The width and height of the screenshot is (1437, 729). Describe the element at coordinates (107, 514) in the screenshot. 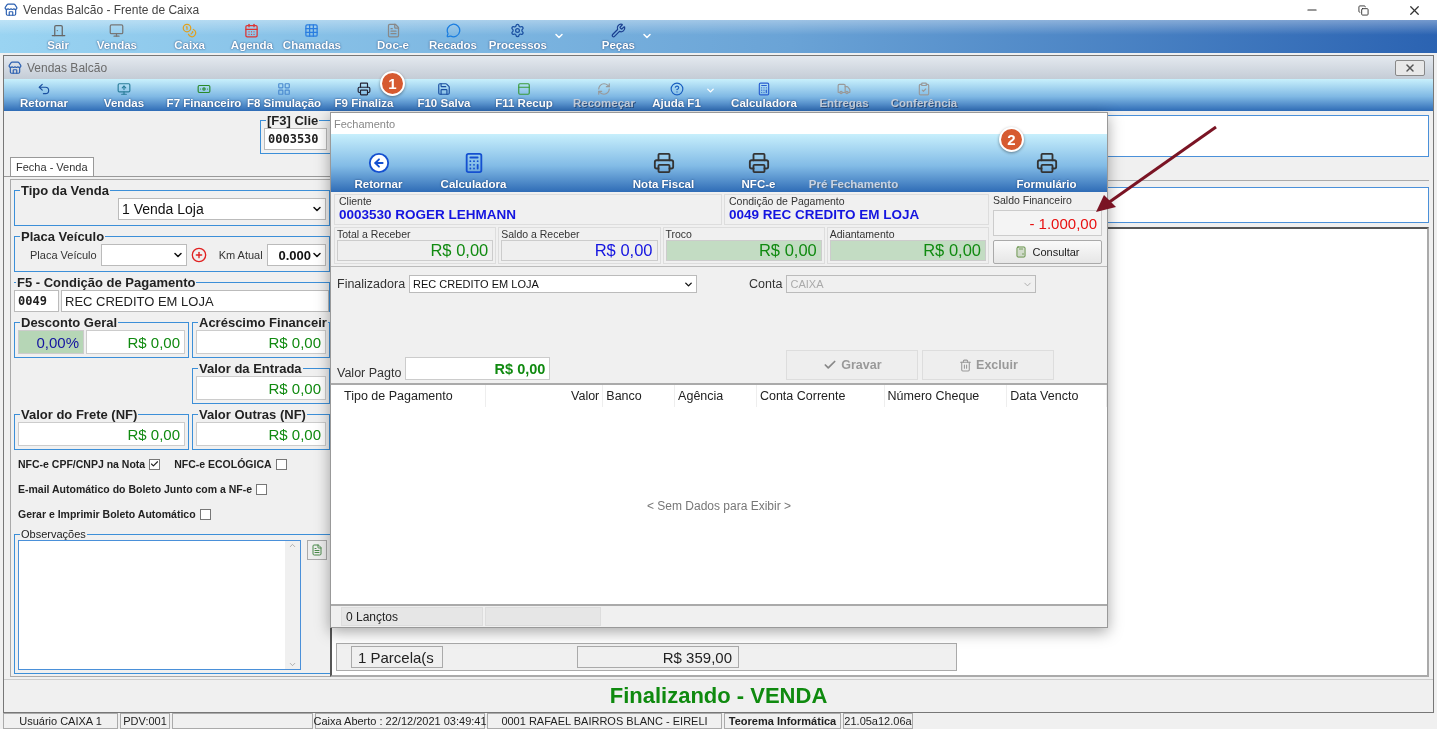

I see `option-label: Gerar e Imprimir Boleto Automático` at that location.